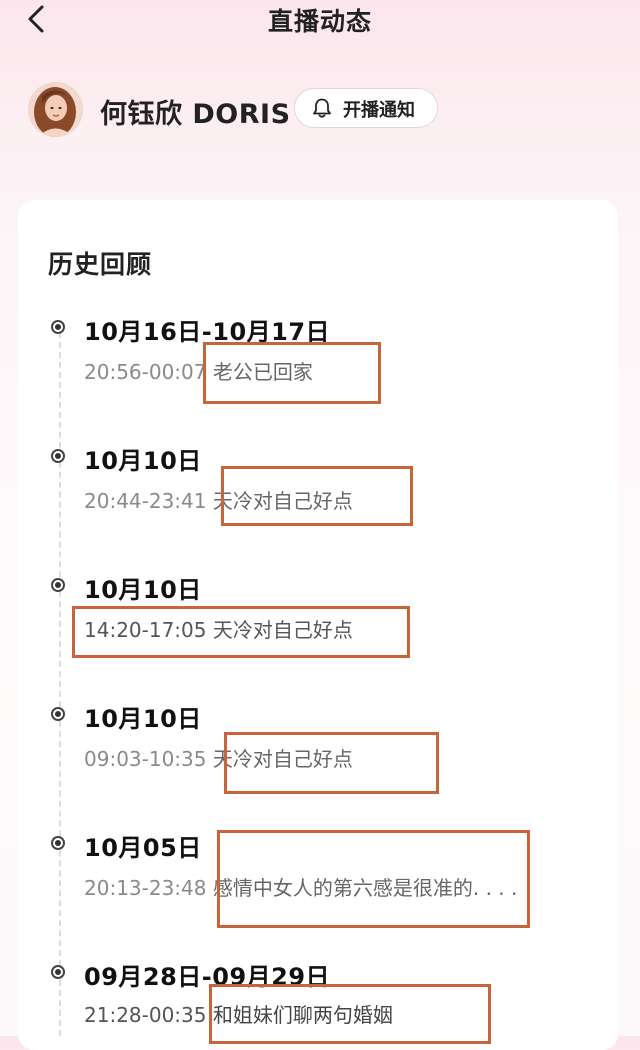 The width and height of the screenshot is (640, 1050). What do you see at coordinates (145, 501) in the screenshot?
I see `entry-time: 20:44-23:41` at bounding box center [145, 501].